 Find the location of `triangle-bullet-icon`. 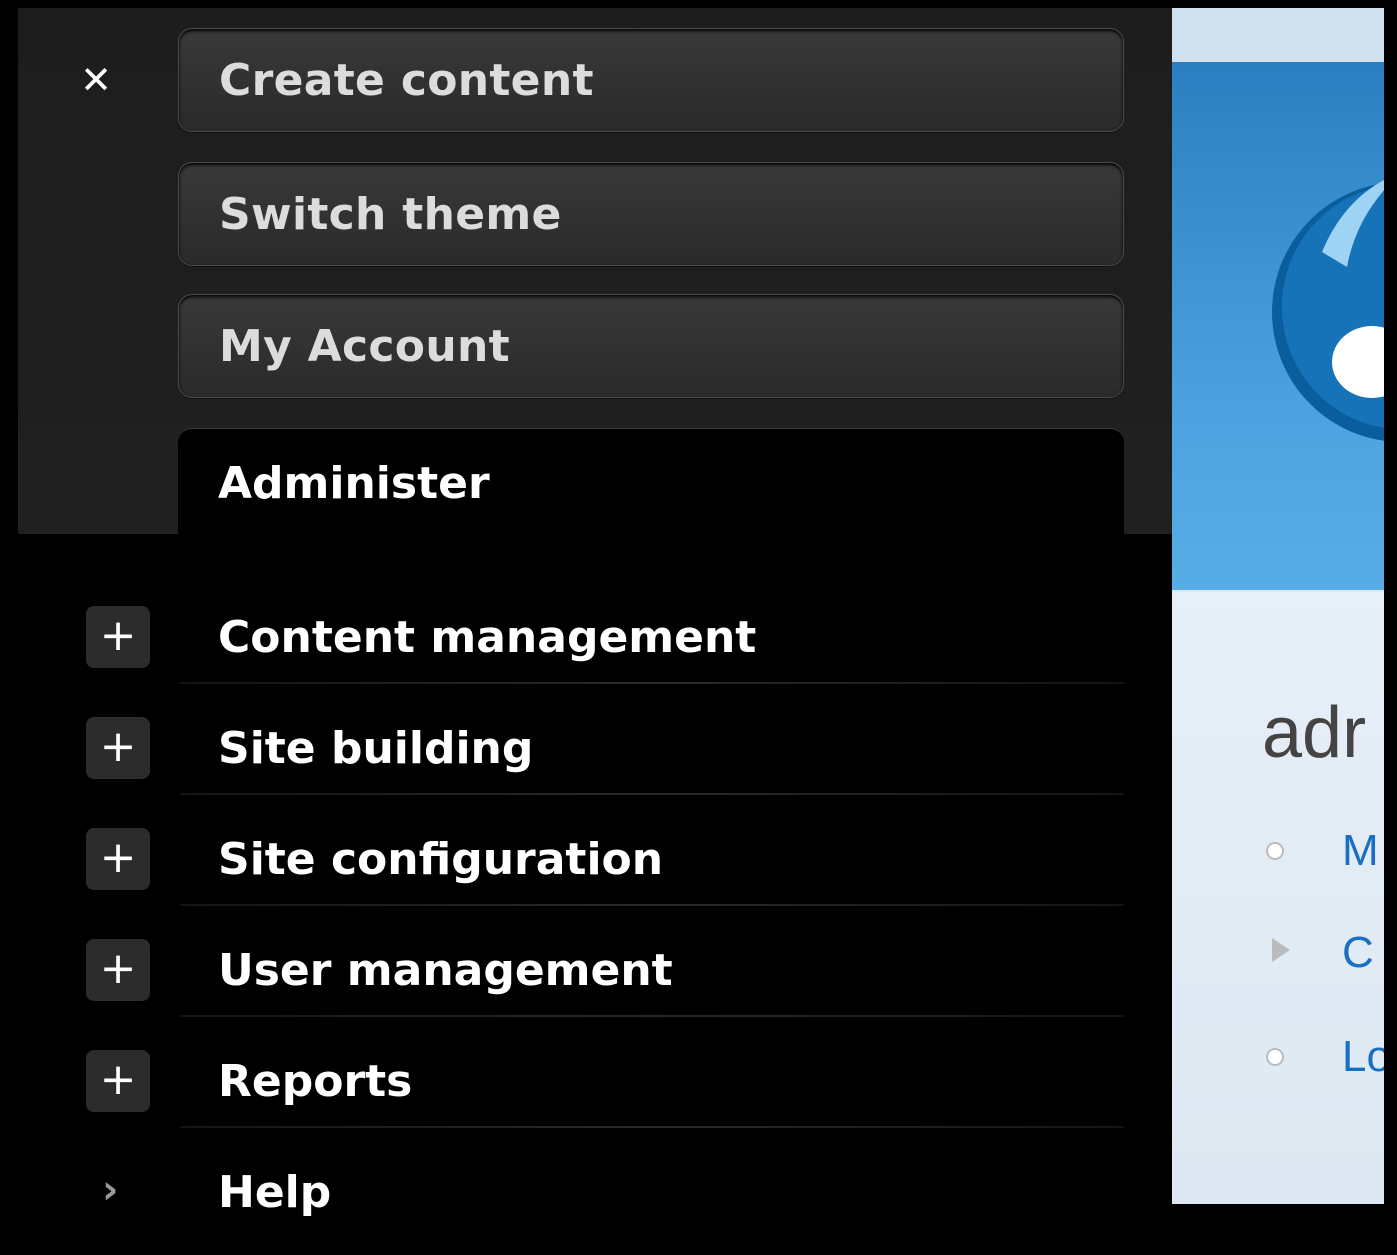

triangle-bullet-icon is located at coordinates (1281, 950).